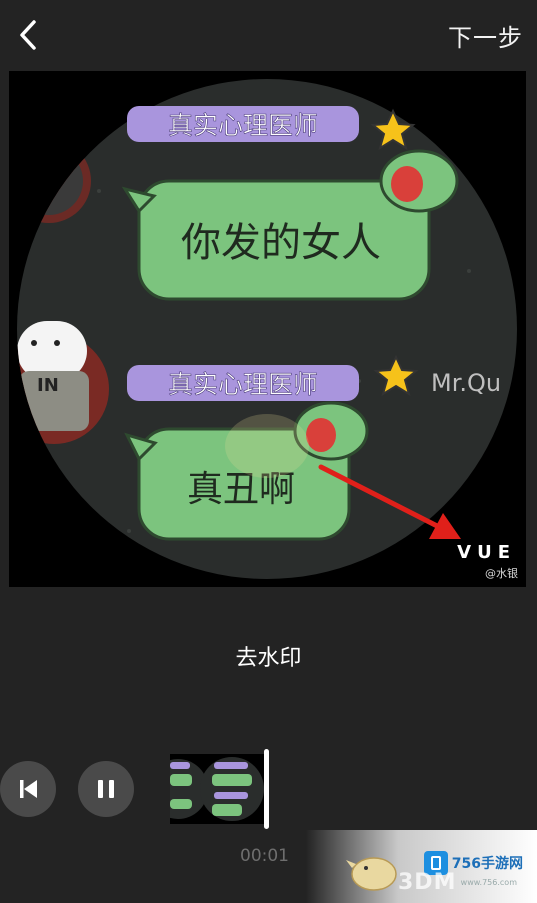 Image resolution: width=537 pixels, height=903 pixels. Describe the element at coordinates (243, 125) in the screenshot. I see `badge-text-1: 真实心理医师` at that location.